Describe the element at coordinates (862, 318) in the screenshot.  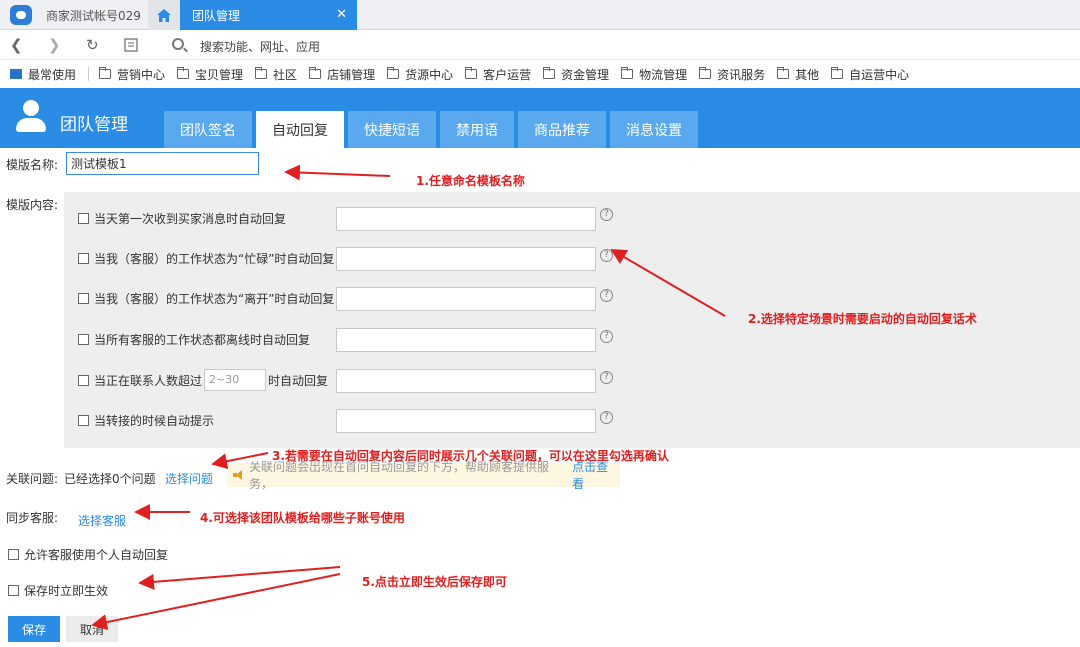
I see `annotation-2: 2.选择特定场景时需要启动的自动回复话术` at that location.